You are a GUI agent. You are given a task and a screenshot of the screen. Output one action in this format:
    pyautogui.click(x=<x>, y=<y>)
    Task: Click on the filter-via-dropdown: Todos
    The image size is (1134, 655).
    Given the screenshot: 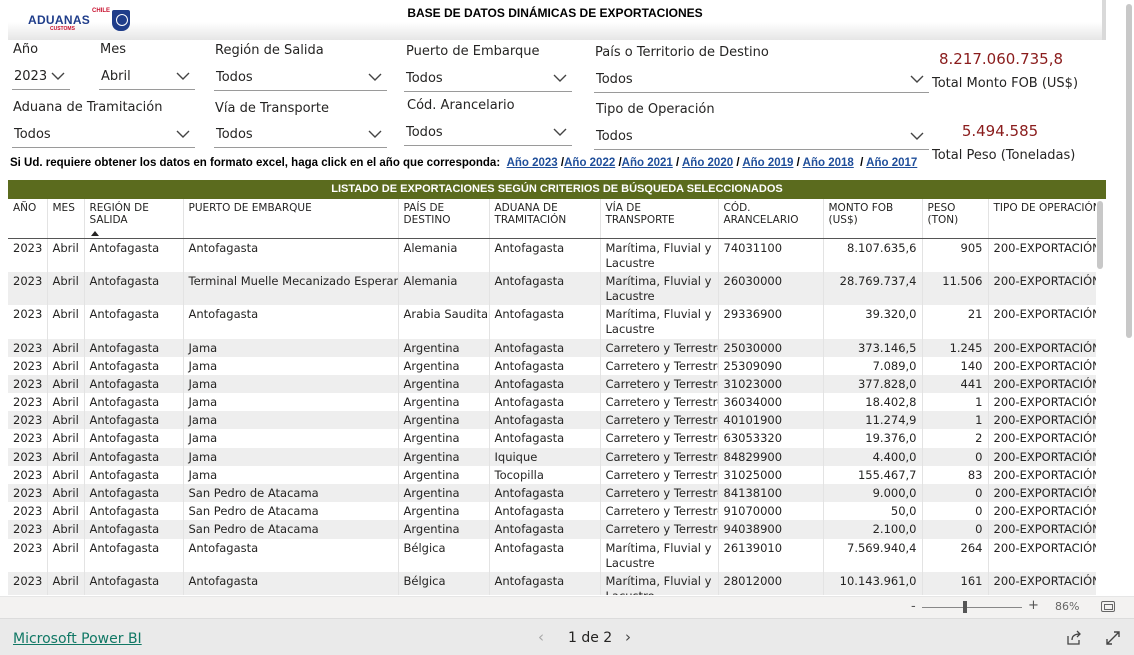 What is the action you would take?
    pyautogui.click(x=300, y=136)
    